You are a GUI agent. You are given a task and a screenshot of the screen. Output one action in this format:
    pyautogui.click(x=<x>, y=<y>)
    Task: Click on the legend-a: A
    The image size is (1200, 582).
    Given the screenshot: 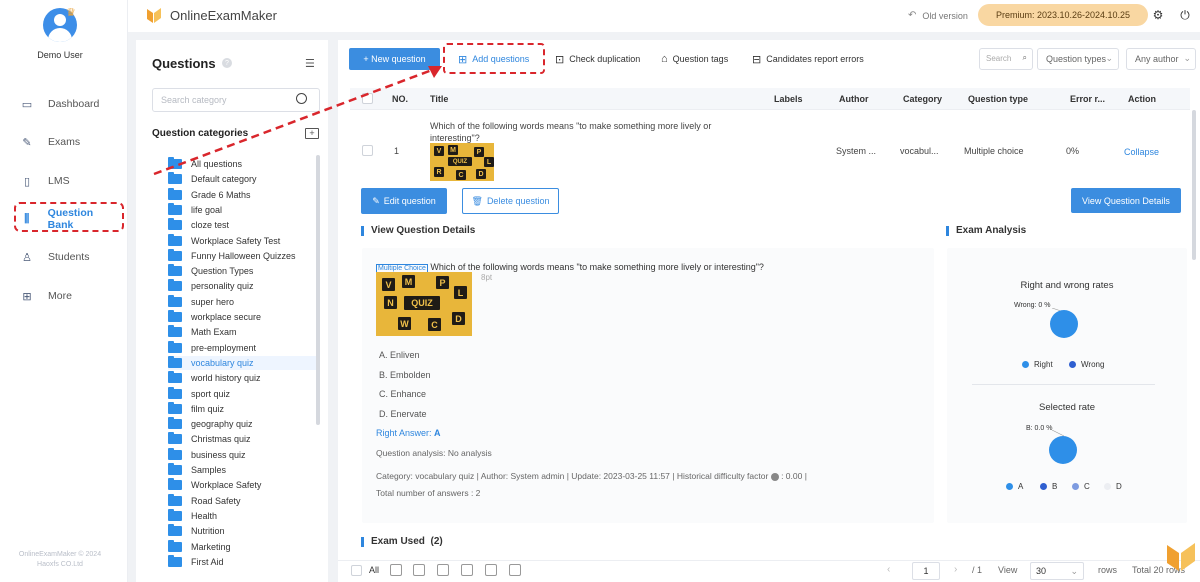 What is the action you would take?
    pyautogui.click(x=1014, y=486)
    